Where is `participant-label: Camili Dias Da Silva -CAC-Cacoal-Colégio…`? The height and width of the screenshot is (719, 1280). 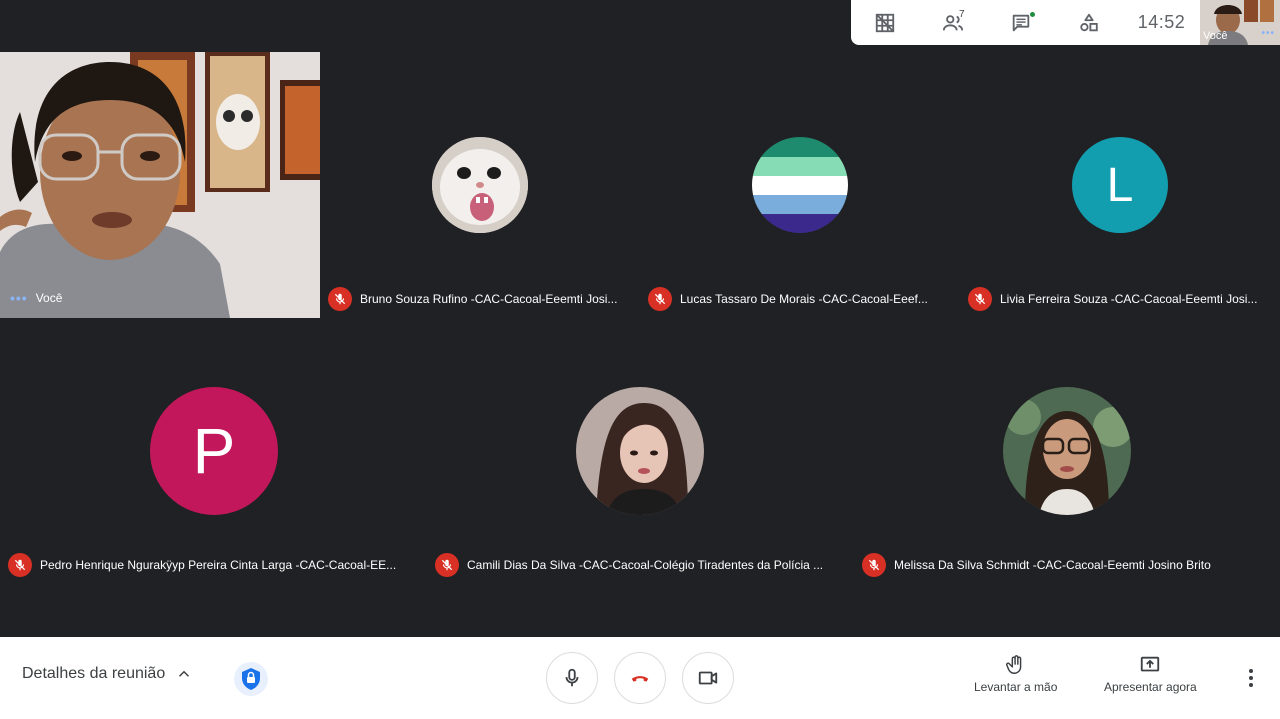 participant-label: Camili Dias Da Silva -CAC-Cacoal-Colégio… is located at coordinates (640, 565).